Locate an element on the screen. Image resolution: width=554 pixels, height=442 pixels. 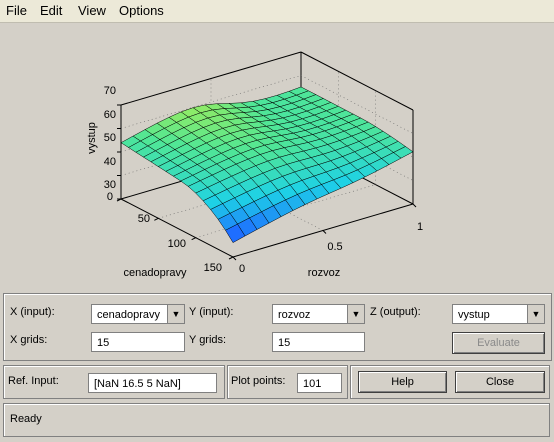
evaluate-button: Evaluate is located at coordinates (498, 343).